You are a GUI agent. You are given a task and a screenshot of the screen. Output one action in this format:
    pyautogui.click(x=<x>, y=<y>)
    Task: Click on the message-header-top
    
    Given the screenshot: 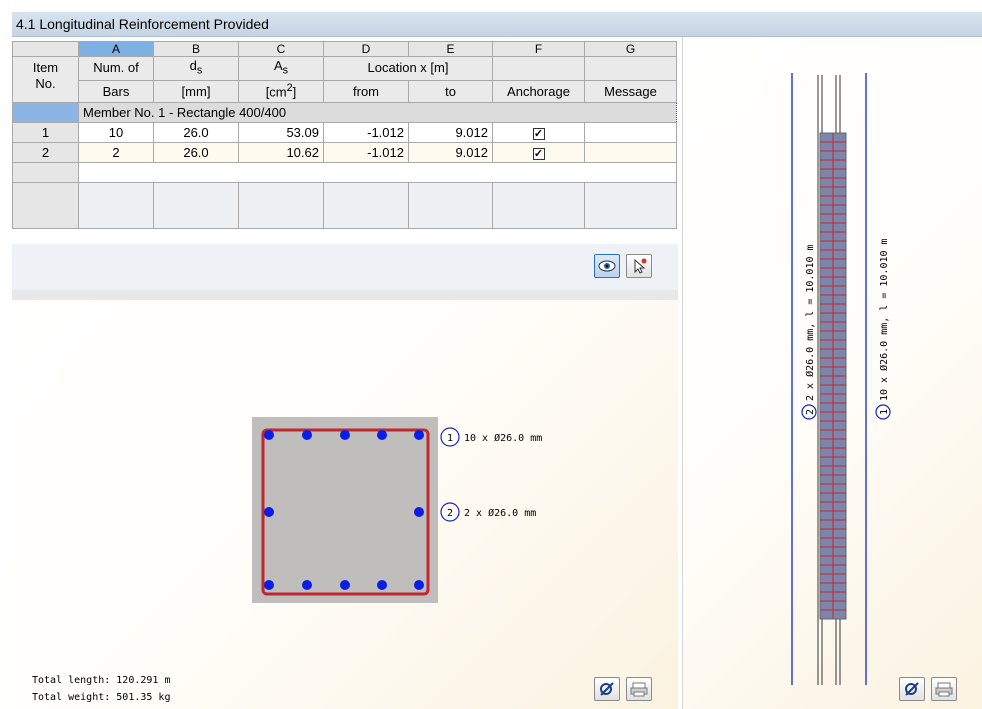 What is the action you would take?
    pyautogui.click(x=630, y=68)
    